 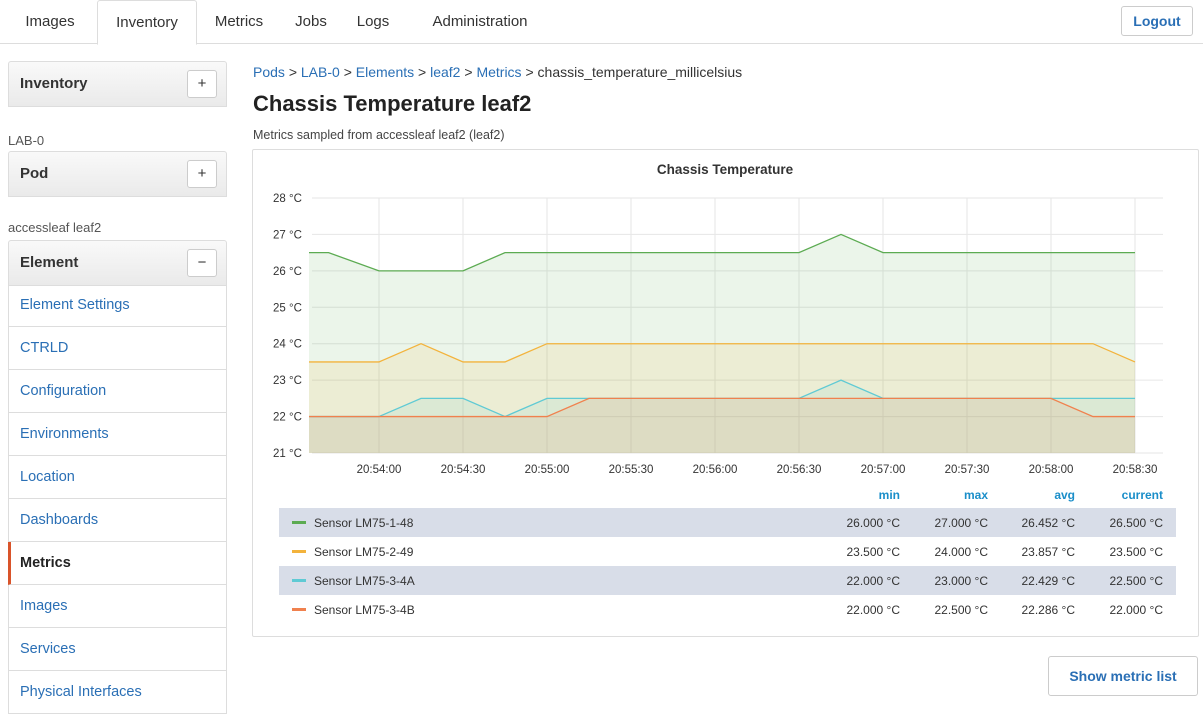 I want to click on inventory-panel-header: Inventory +, so click(x=117, y=84).